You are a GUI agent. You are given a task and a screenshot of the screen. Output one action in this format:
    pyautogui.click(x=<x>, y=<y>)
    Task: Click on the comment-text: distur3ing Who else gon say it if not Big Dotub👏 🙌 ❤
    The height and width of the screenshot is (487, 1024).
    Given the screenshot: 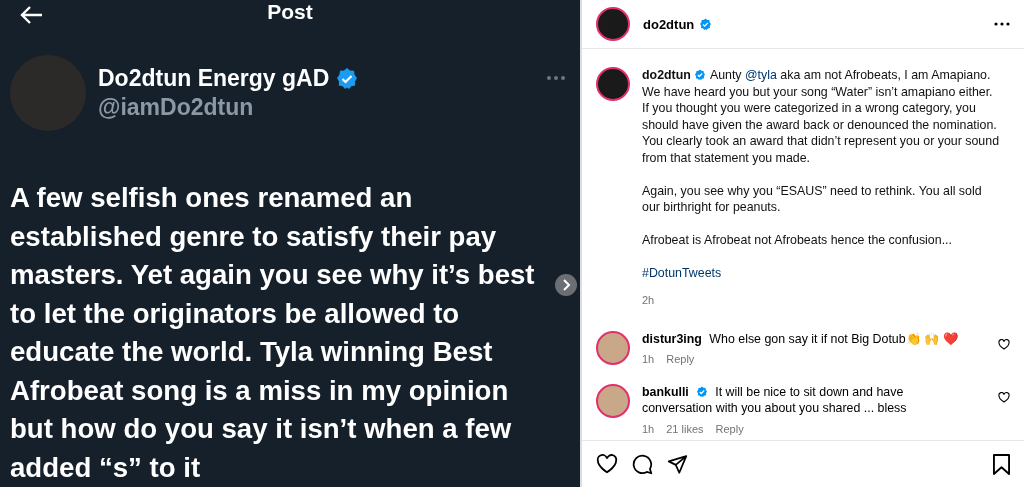 What is the action you would take?
    pyautogui.click(x=800, y=338)
    